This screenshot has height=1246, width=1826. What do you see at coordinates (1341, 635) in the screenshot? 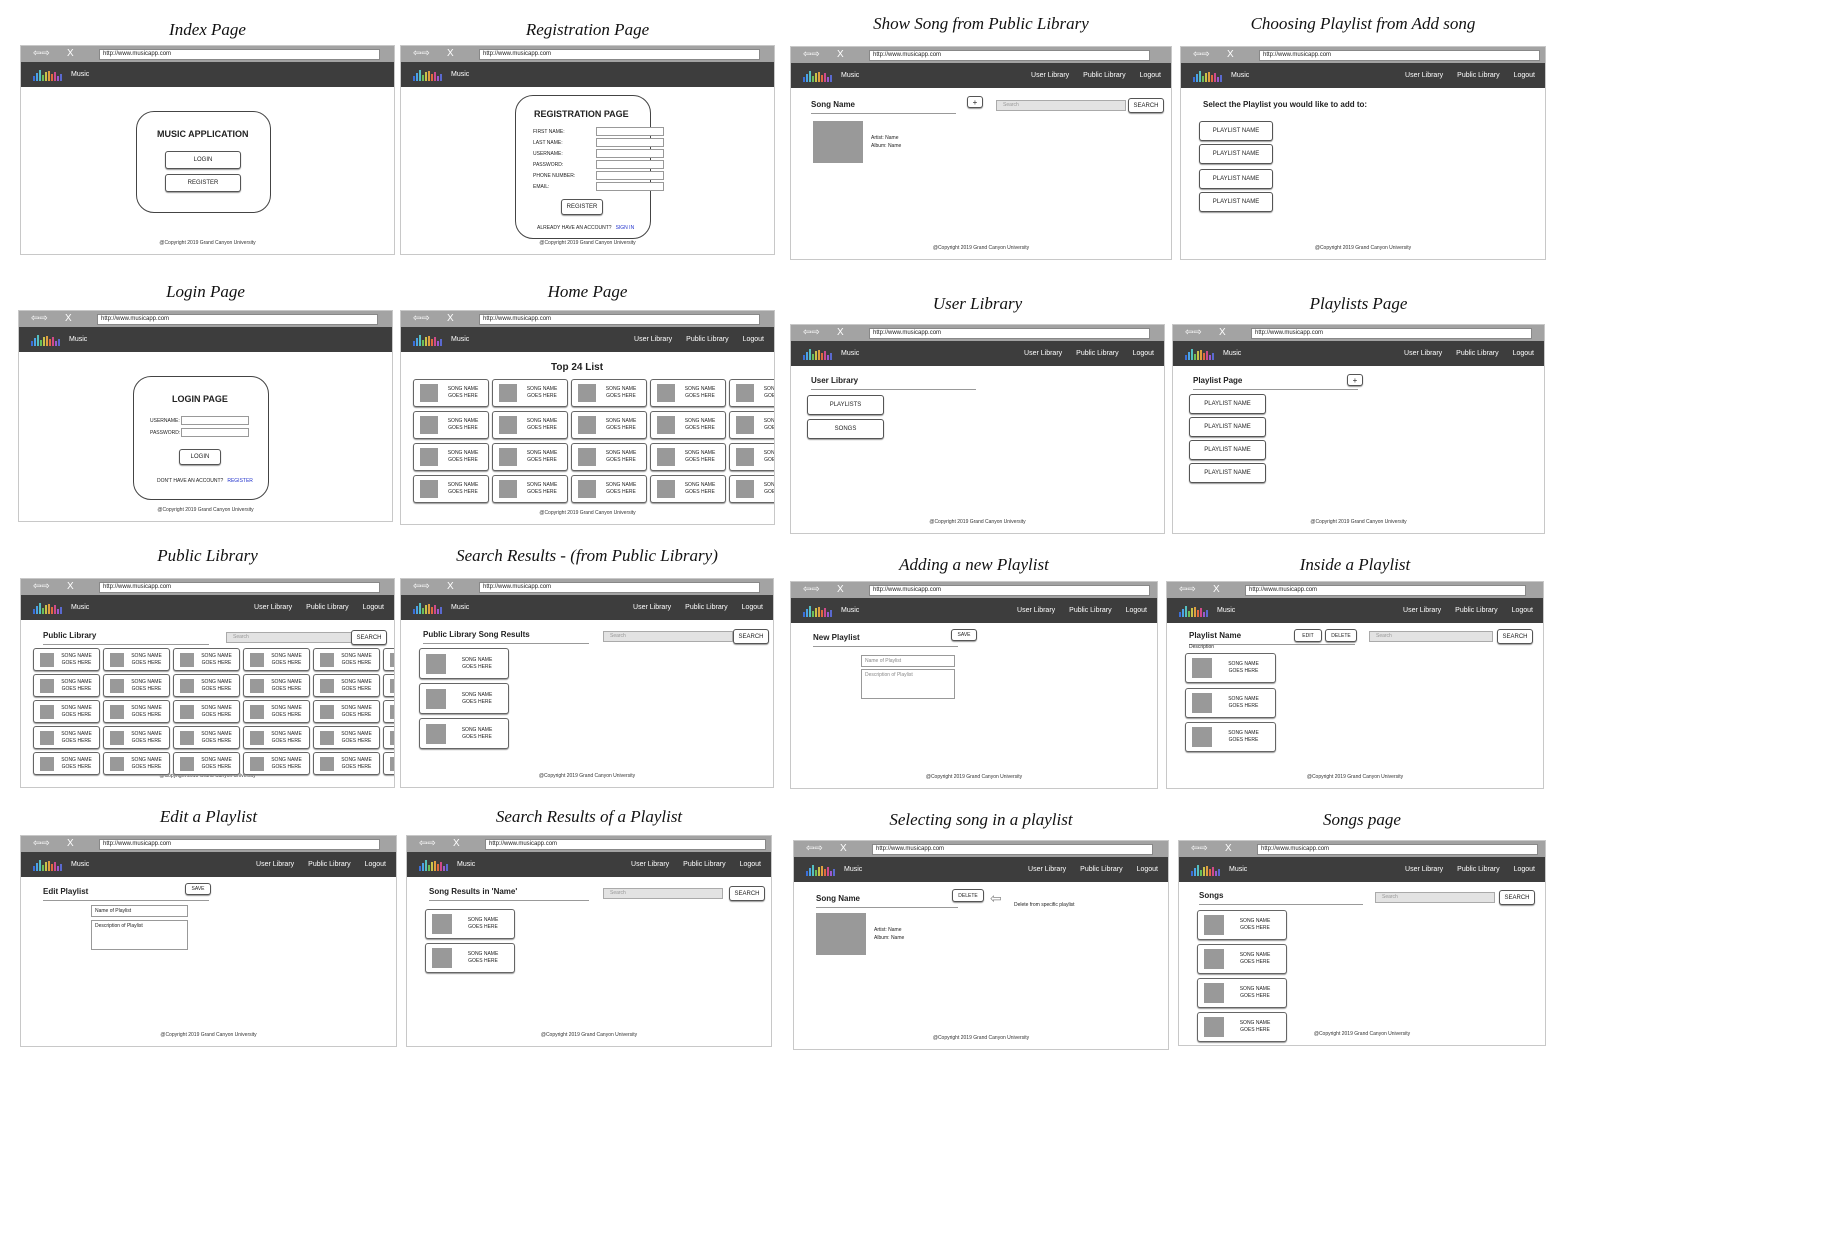
I see `delete-button: DELETE` at bounding box center [1341, 635].